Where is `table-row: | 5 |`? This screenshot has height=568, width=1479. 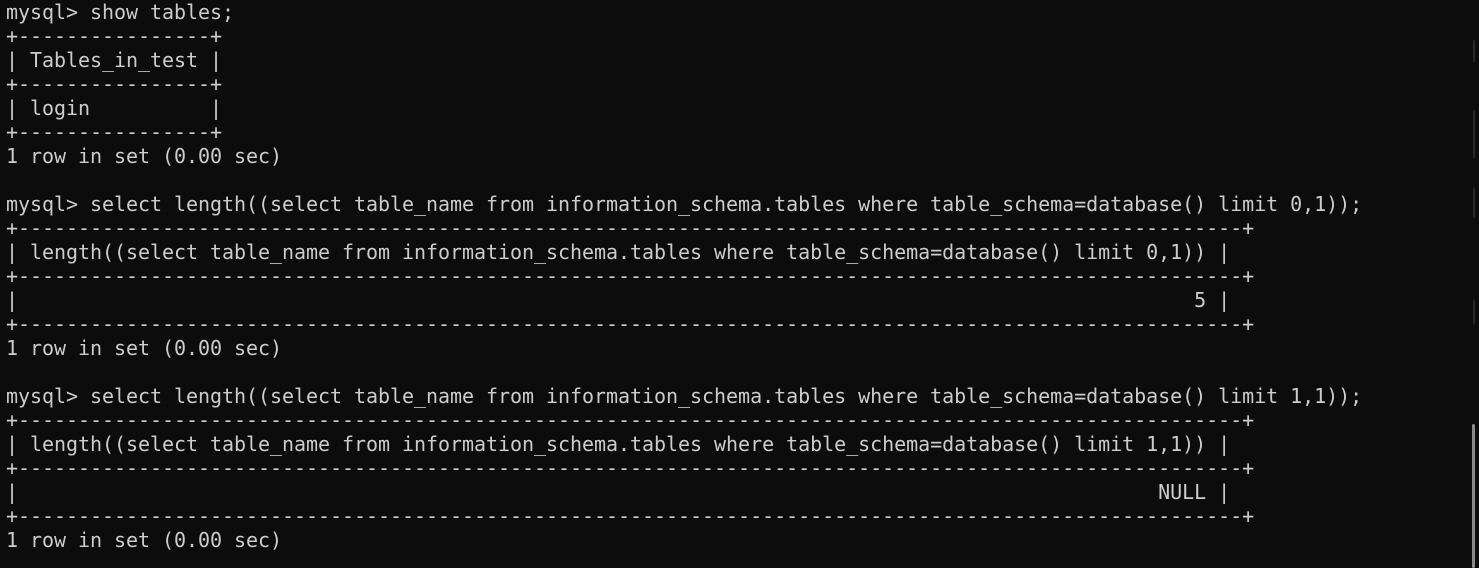 table-row: | 5 | is located at coordinates (618, 300).